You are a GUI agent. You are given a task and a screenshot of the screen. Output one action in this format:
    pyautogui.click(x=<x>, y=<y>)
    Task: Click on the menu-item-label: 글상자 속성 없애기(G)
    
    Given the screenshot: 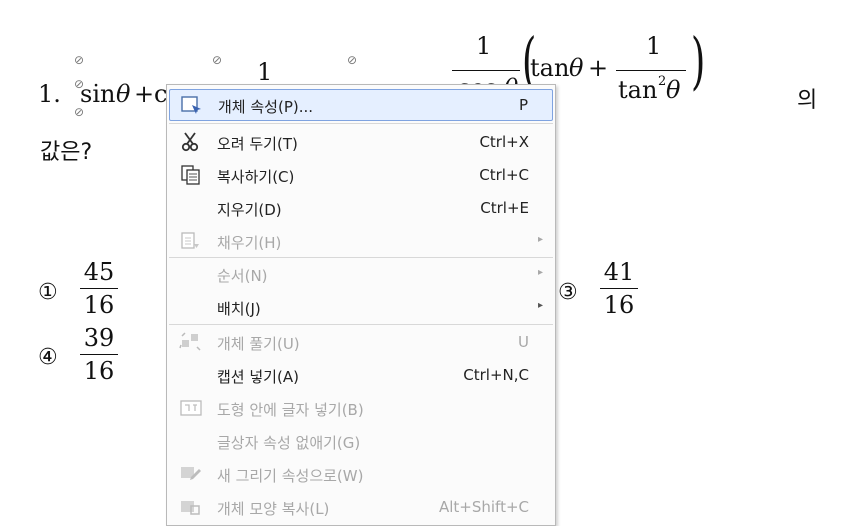 What is the action you would take?
    pyautogui.click(x=289, y=443)
    